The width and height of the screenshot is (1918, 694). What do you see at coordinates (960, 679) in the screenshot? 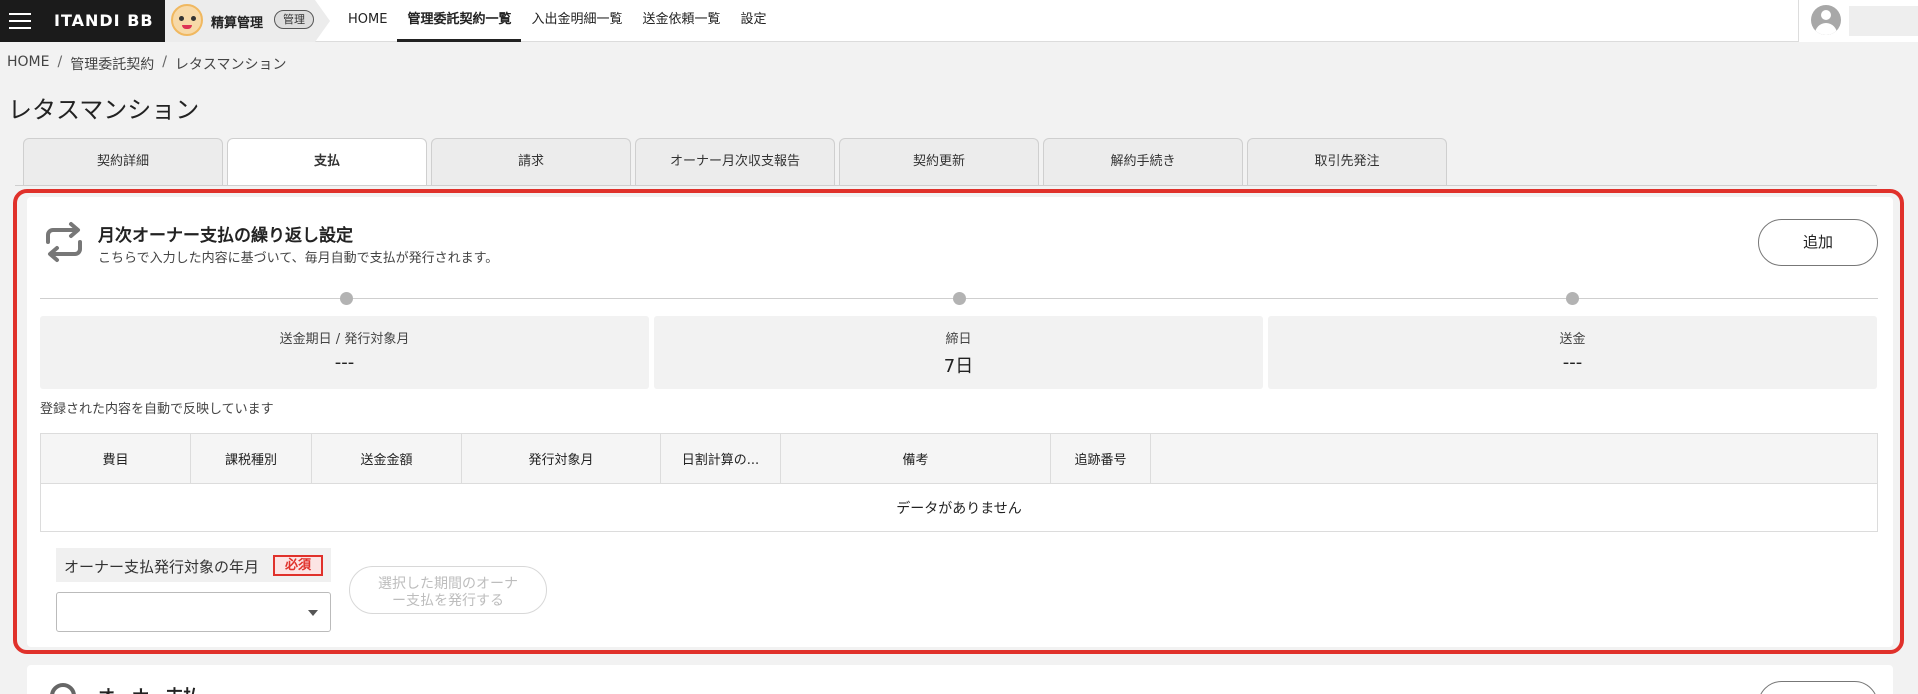
I see `owner-payment-card` at bounding box center [960, 679].